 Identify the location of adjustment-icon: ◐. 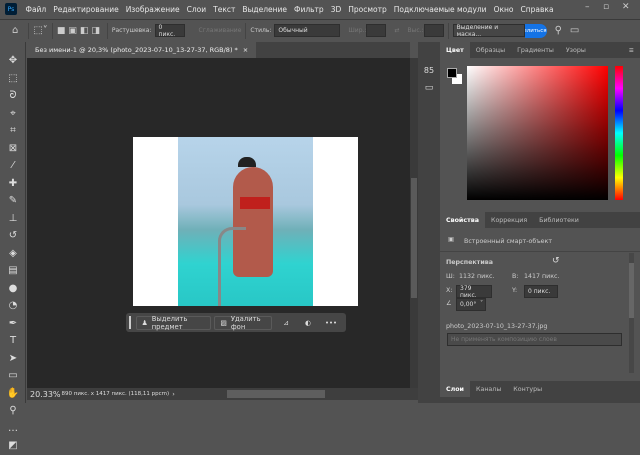
(308, 323).